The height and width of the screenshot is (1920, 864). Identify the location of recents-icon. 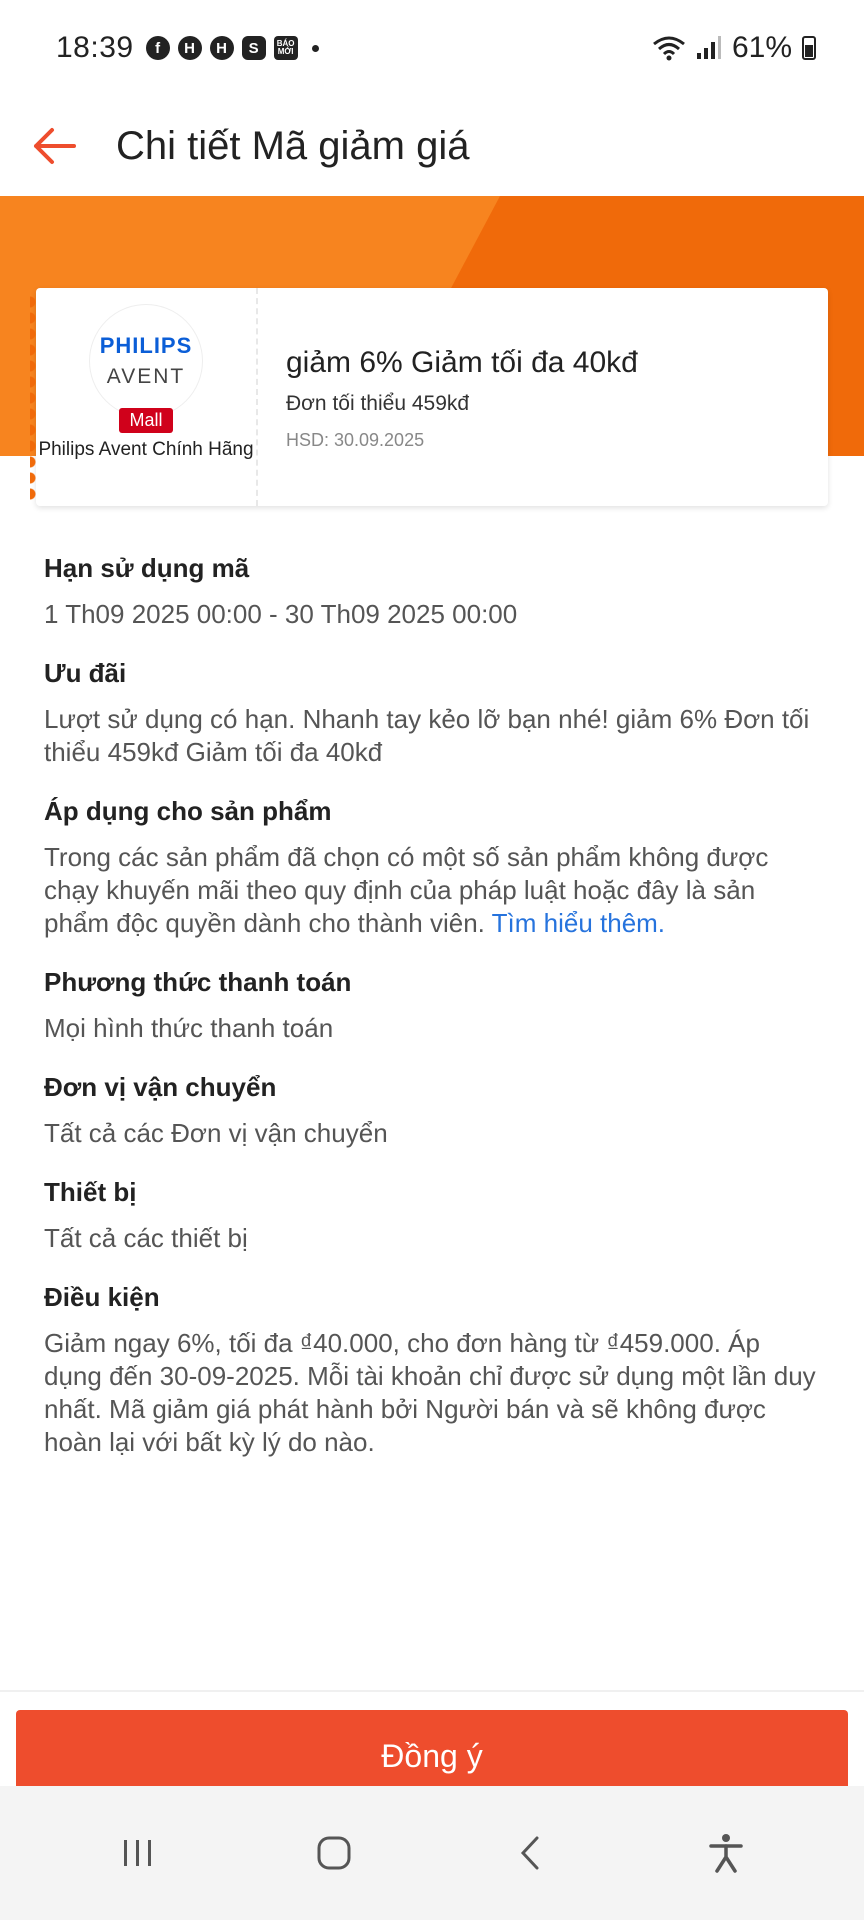
(137, 1853).